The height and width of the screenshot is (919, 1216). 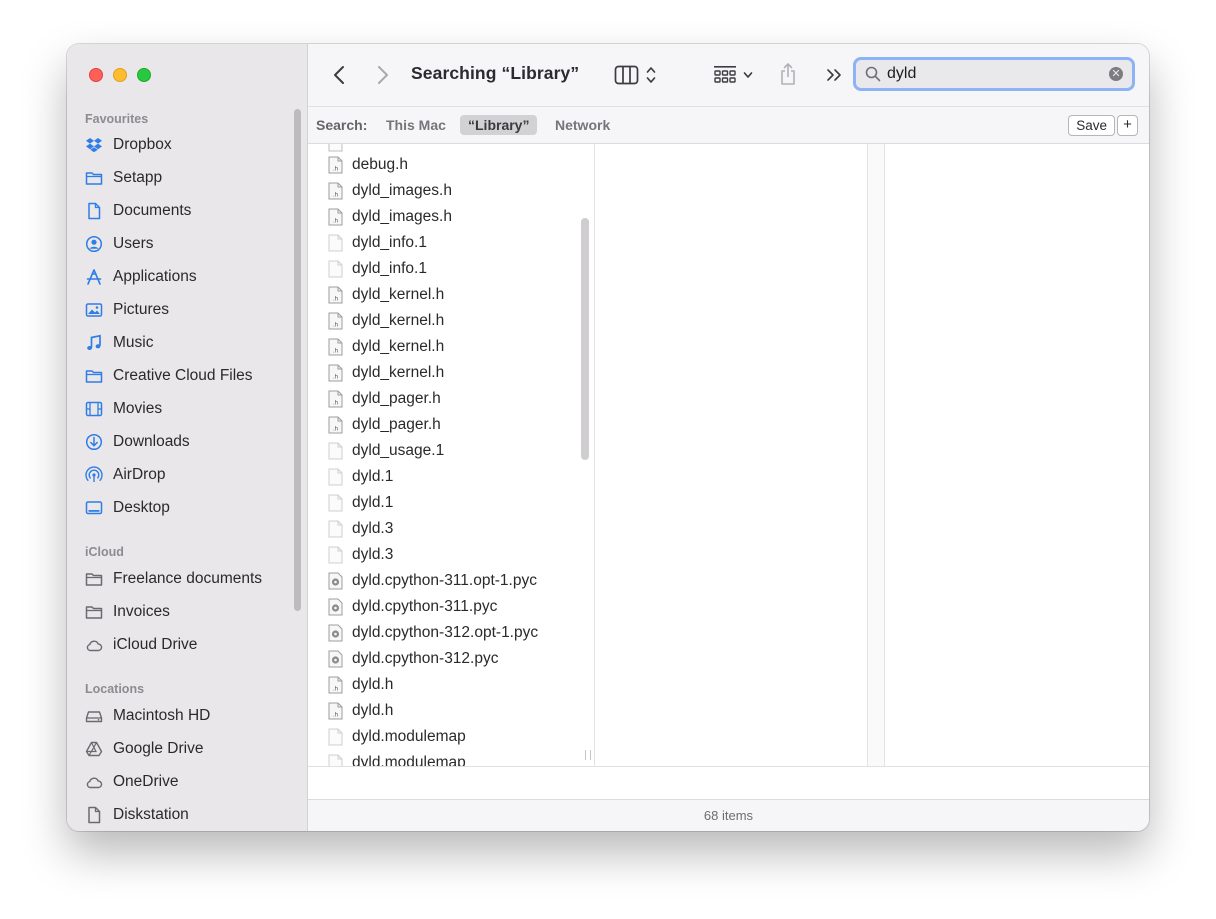 I want to click on column-divider, so click(x=876, y=455).